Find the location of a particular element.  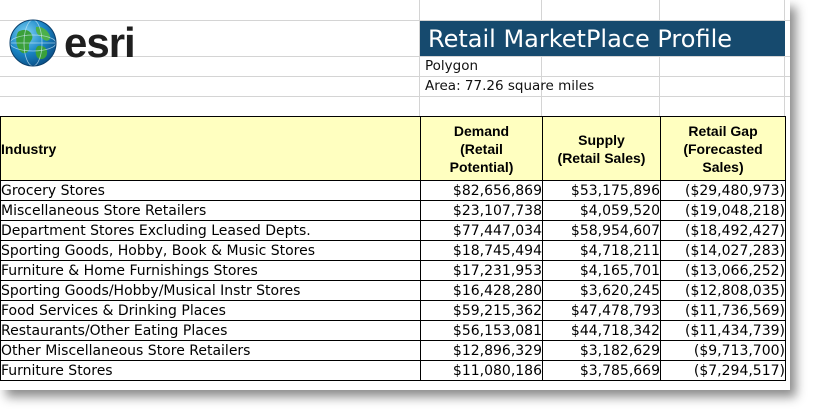

retail-gap-cell: ($19,048,218) is located at coordinates (723, 210).